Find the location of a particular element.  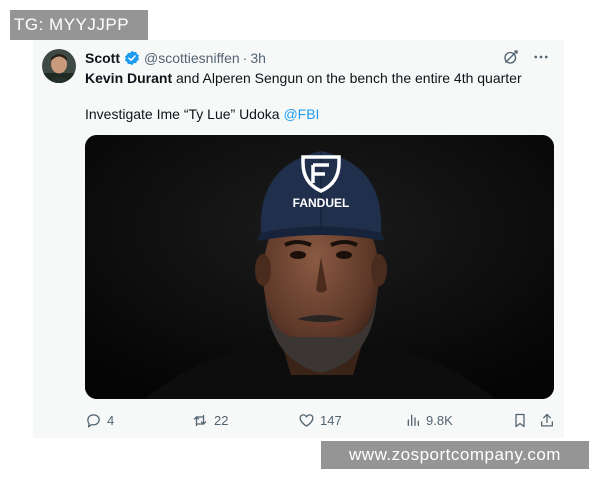

svg-text: FANDUEL is located at coordinates (321, 203).